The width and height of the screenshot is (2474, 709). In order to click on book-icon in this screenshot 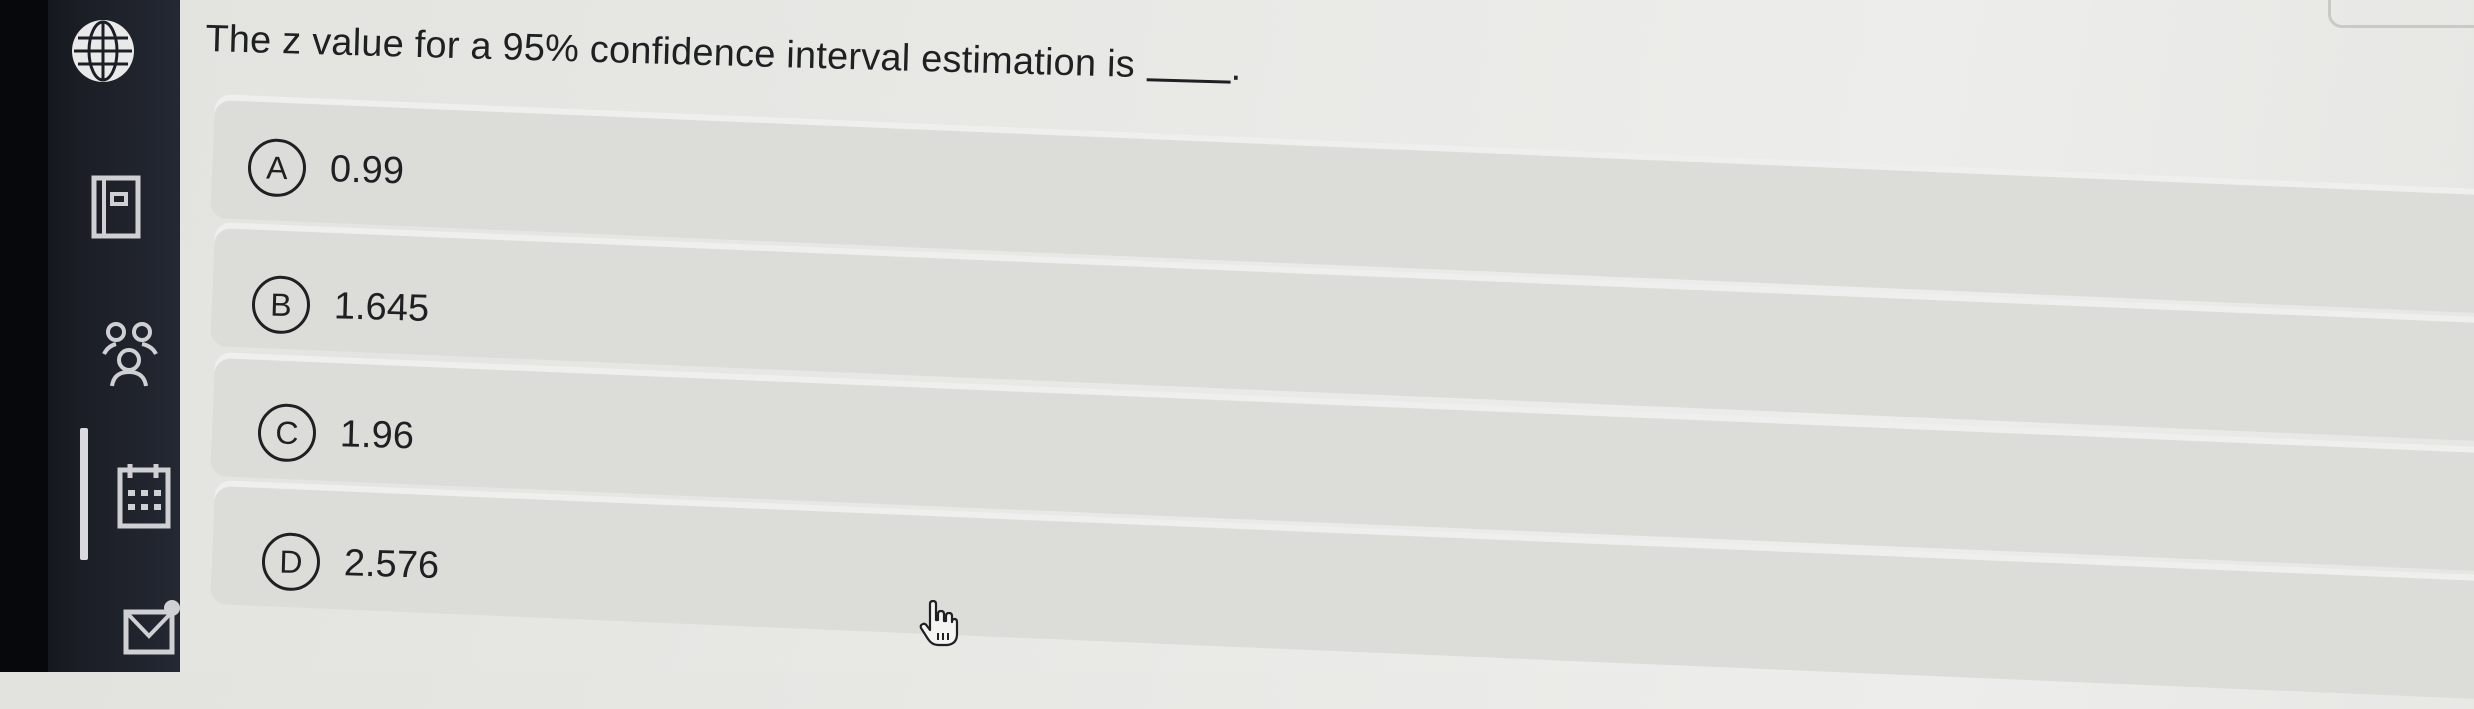, I will do `click(116, 207)`.